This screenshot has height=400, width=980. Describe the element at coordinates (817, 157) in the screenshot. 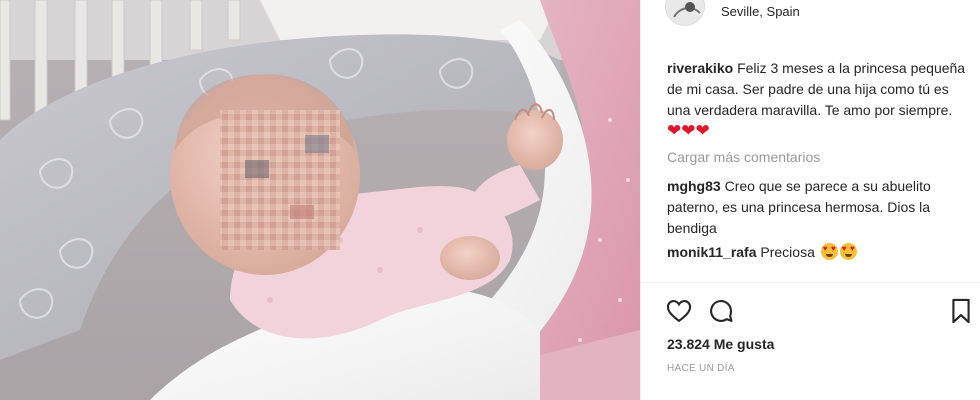

I see `load-more-comments-link: Cargar más comentarios` at that location.